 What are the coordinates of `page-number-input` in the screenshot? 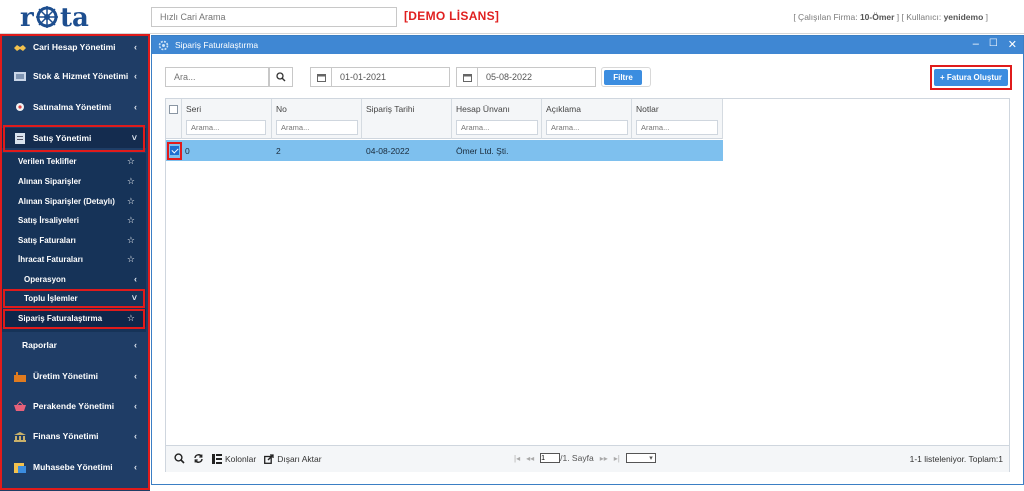 It's located at (550, 458).